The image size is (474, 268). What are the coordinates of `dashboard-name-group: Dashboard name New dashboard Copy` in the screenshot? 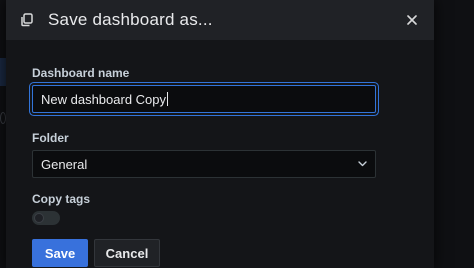 It's located at (233, 89).